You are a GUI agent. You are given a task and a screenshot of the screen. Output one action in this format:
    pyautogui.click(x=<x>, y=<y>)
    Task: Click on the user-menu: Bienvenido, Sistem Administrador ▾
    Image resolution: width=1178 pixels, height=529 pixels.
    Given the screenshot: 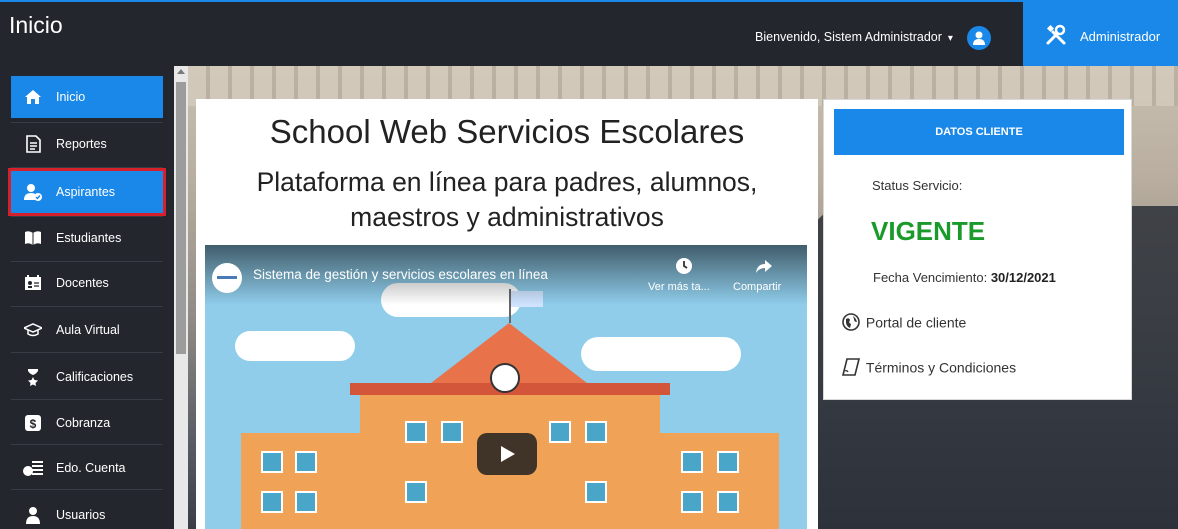 What is the action you would take?
    pyautogui.click(x=854, y=37)
    